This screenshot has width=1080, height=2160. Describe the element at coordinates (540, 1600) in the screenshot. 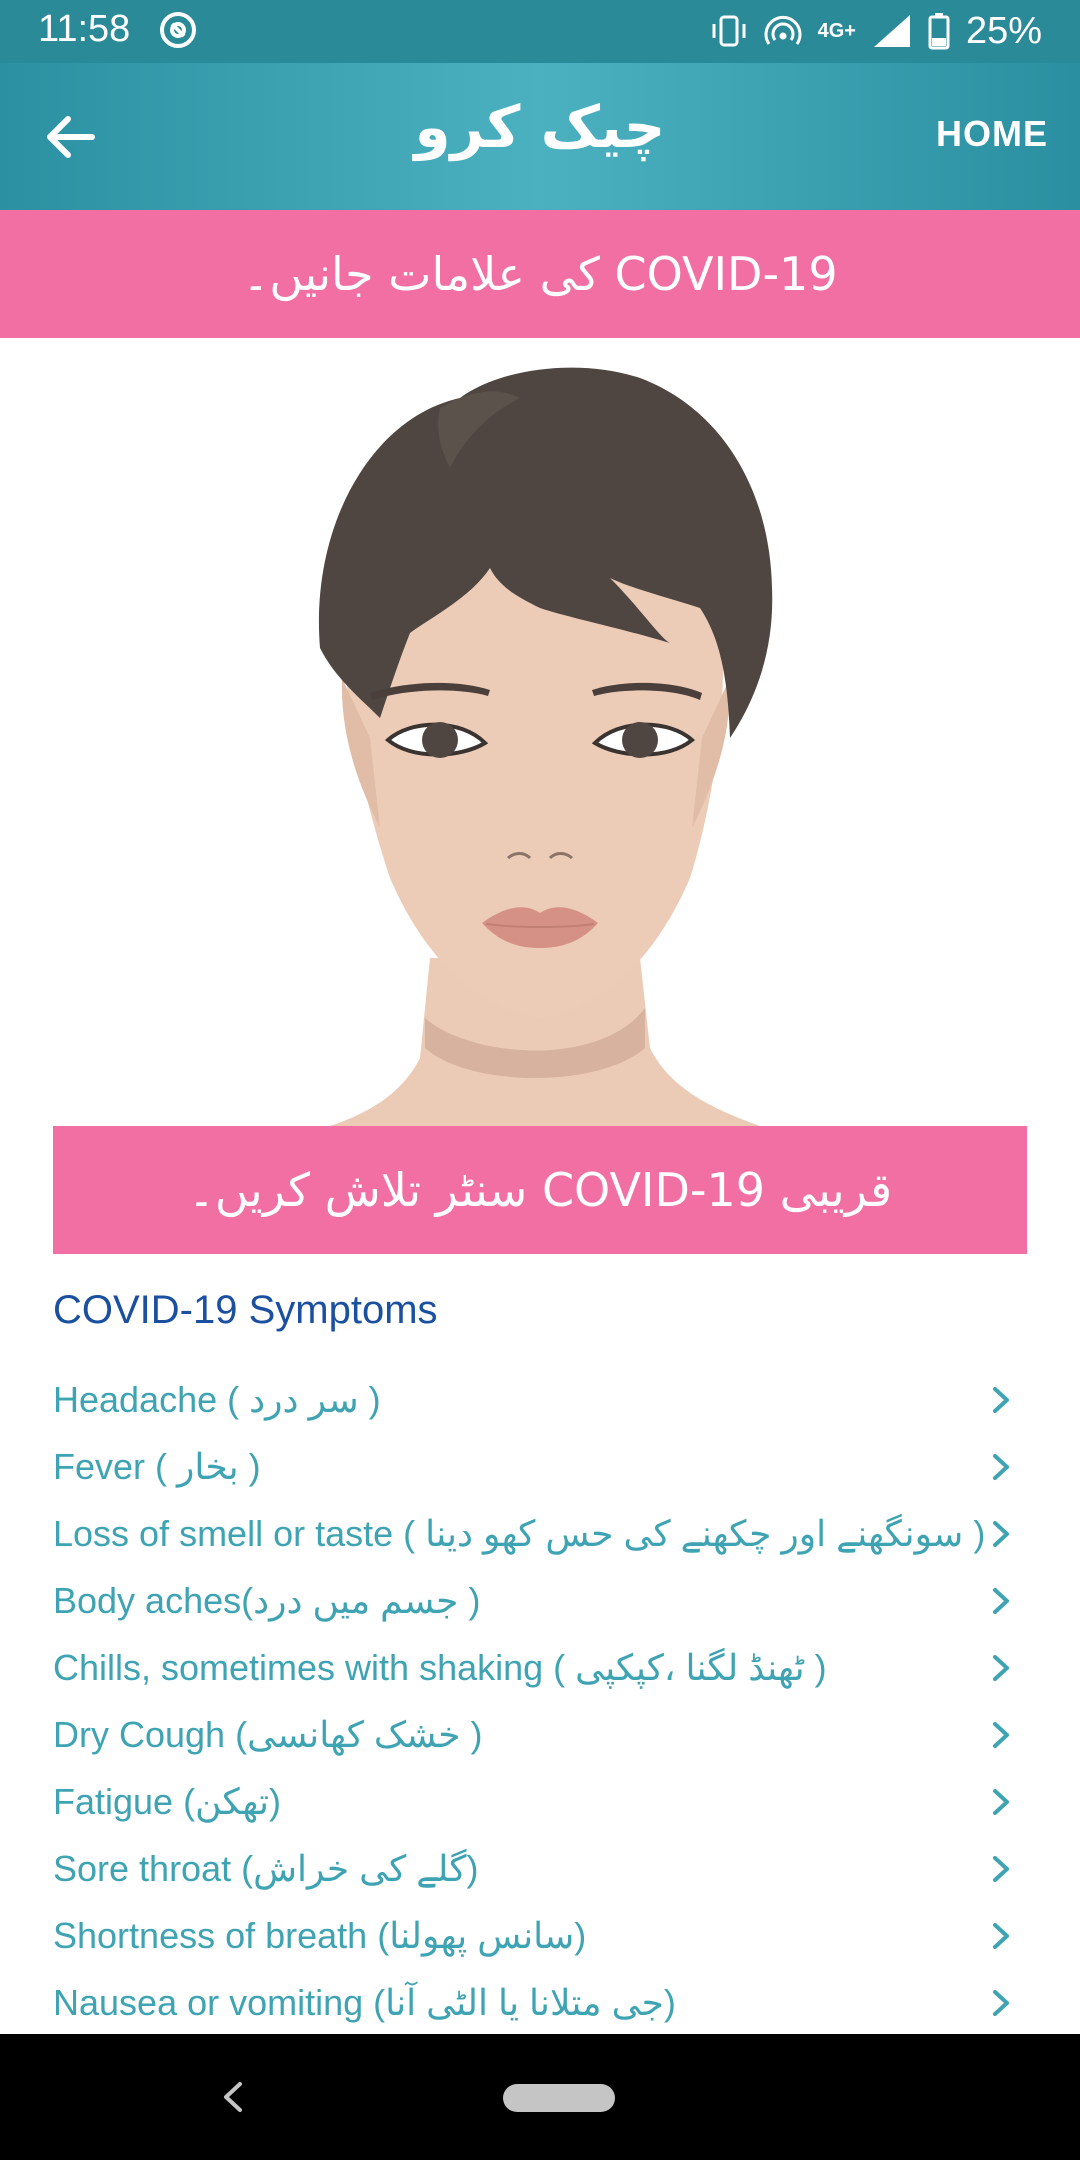

I see `symptom-item-body-aches: Body aches(جسم میں درد )` at that location.